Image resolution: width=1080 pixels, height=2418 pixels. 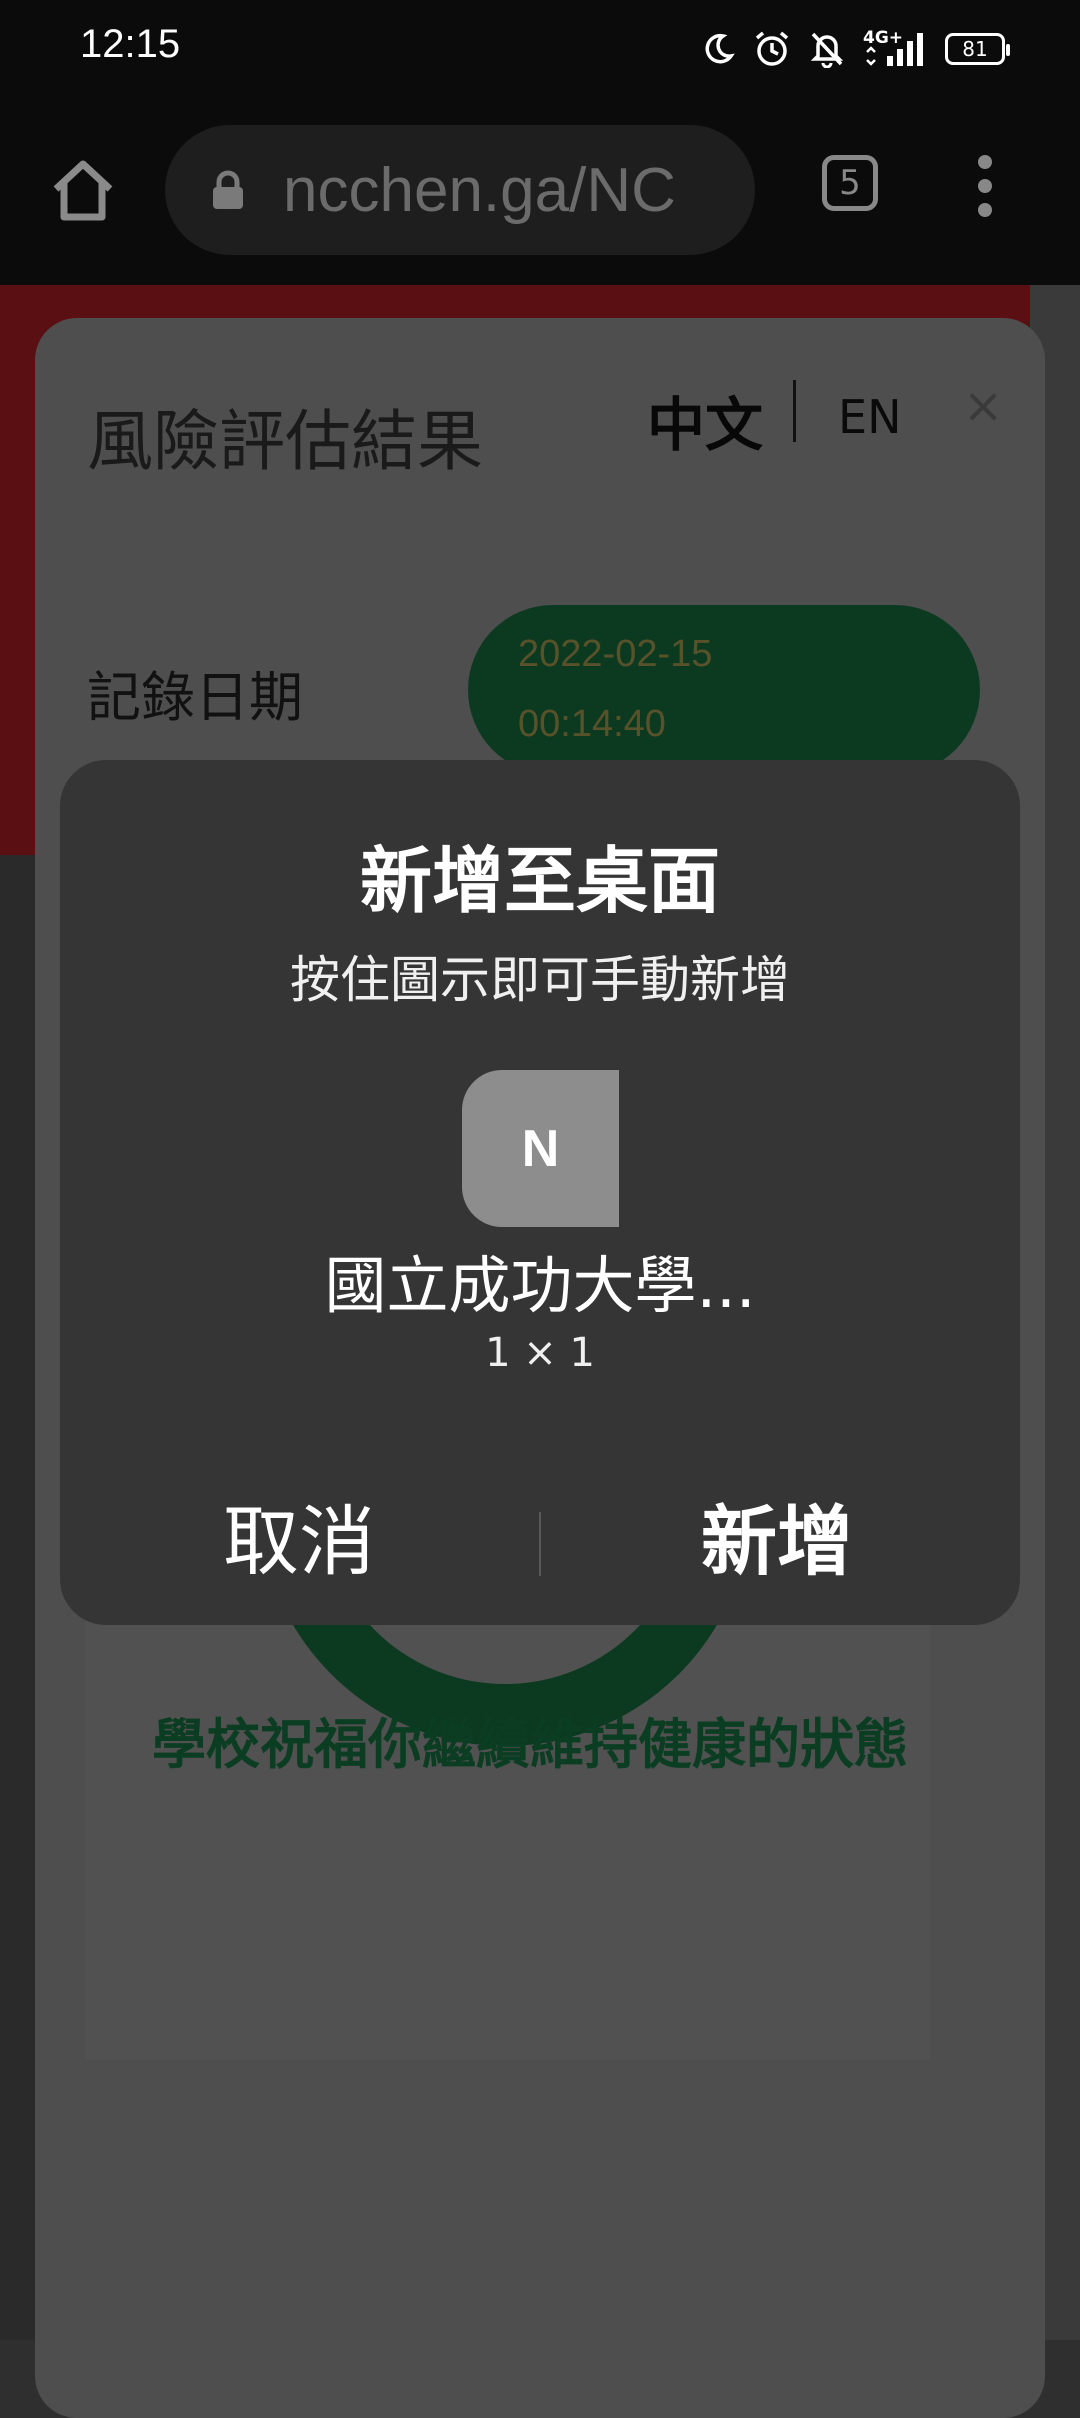 I want to click on home-icon, so click(x=83, y=190).